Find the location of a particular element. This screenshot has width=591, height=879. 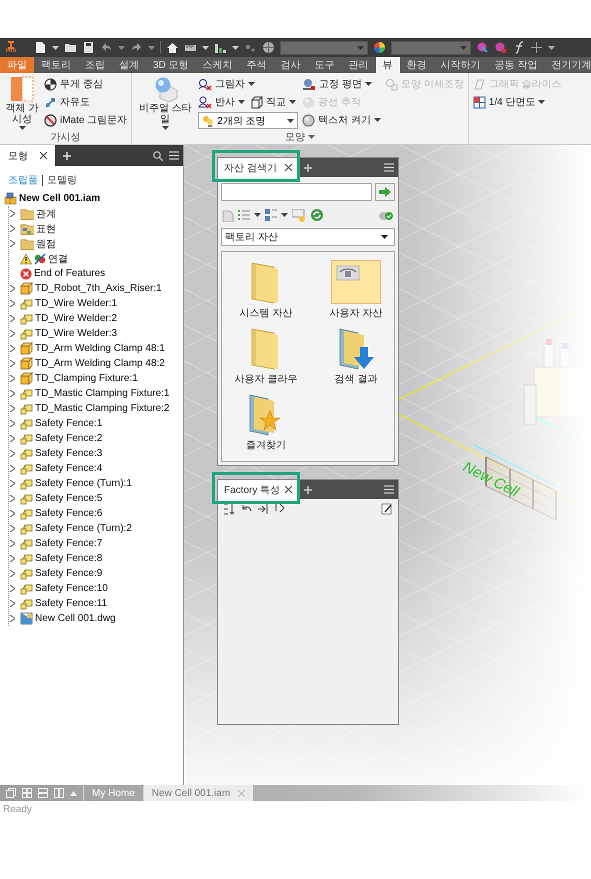

ribbon-button: 직교 is located at coordinates (273, 102).